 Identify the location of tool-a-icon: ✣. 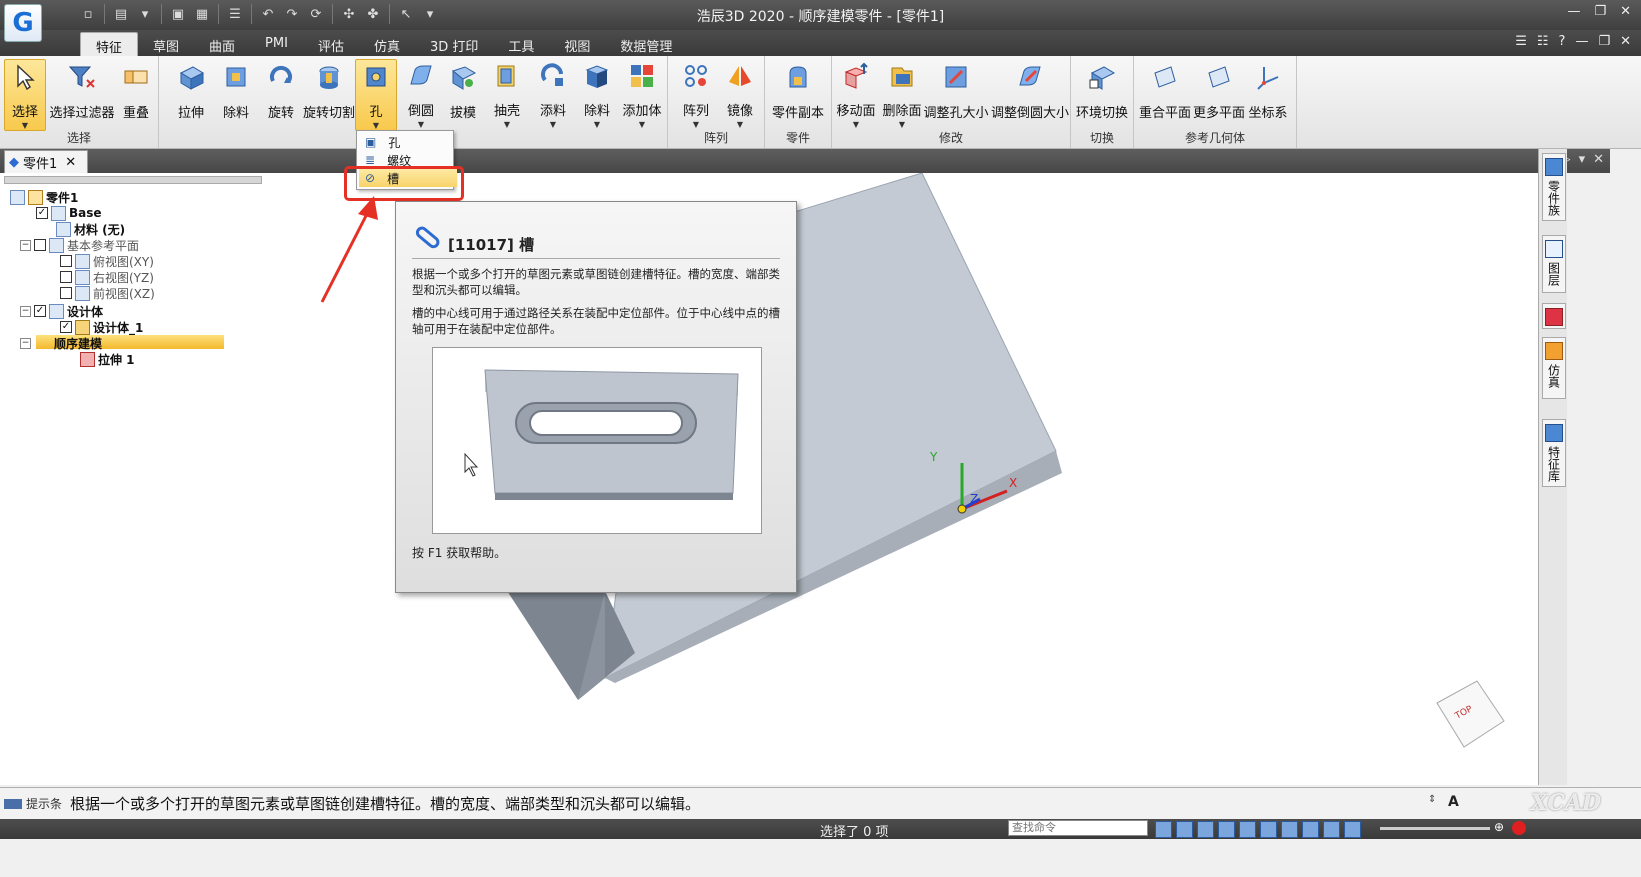
(349, 14).